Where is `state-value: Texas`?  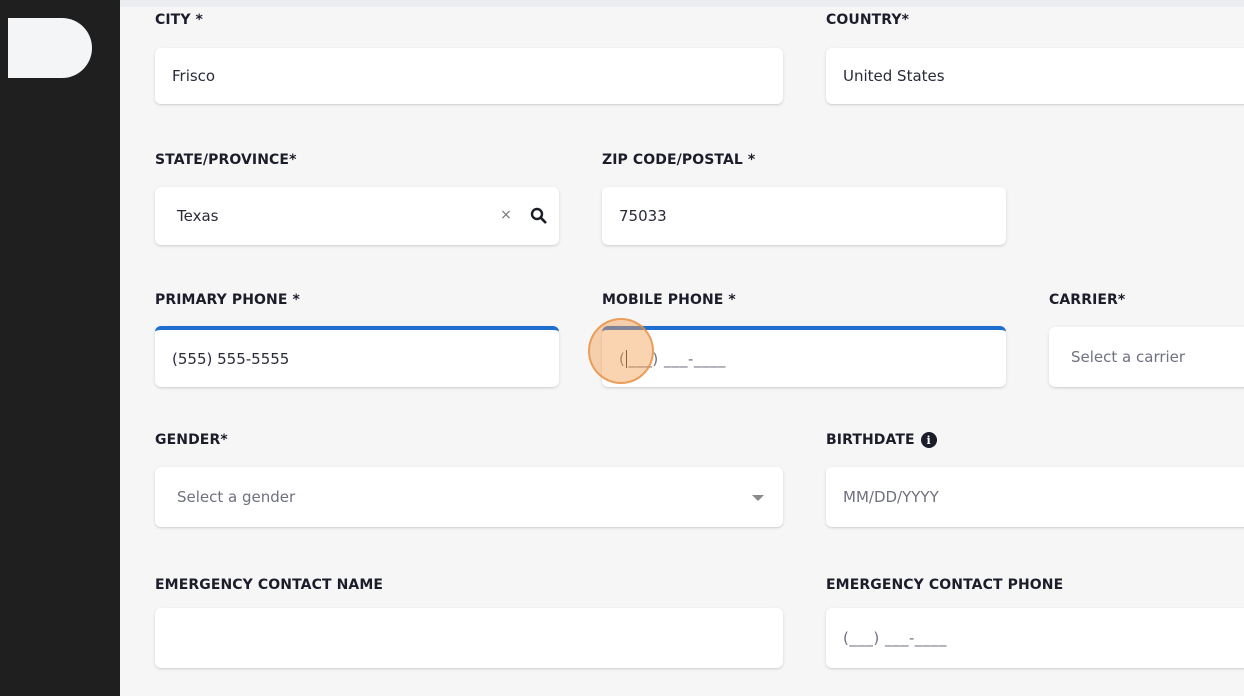 state-value: Texas is located at coordinates (198, 216).